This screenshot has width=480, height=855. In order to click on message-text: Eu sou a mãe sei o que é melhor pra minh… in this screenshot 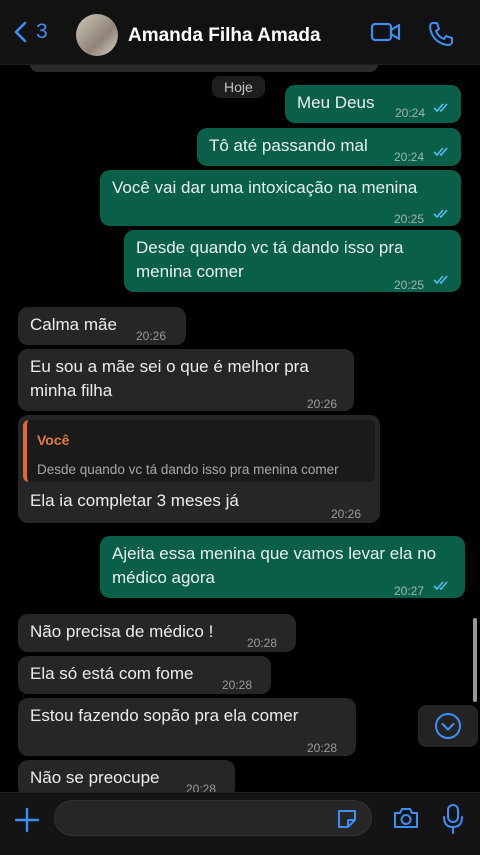, I will do `click(169, 378)`.